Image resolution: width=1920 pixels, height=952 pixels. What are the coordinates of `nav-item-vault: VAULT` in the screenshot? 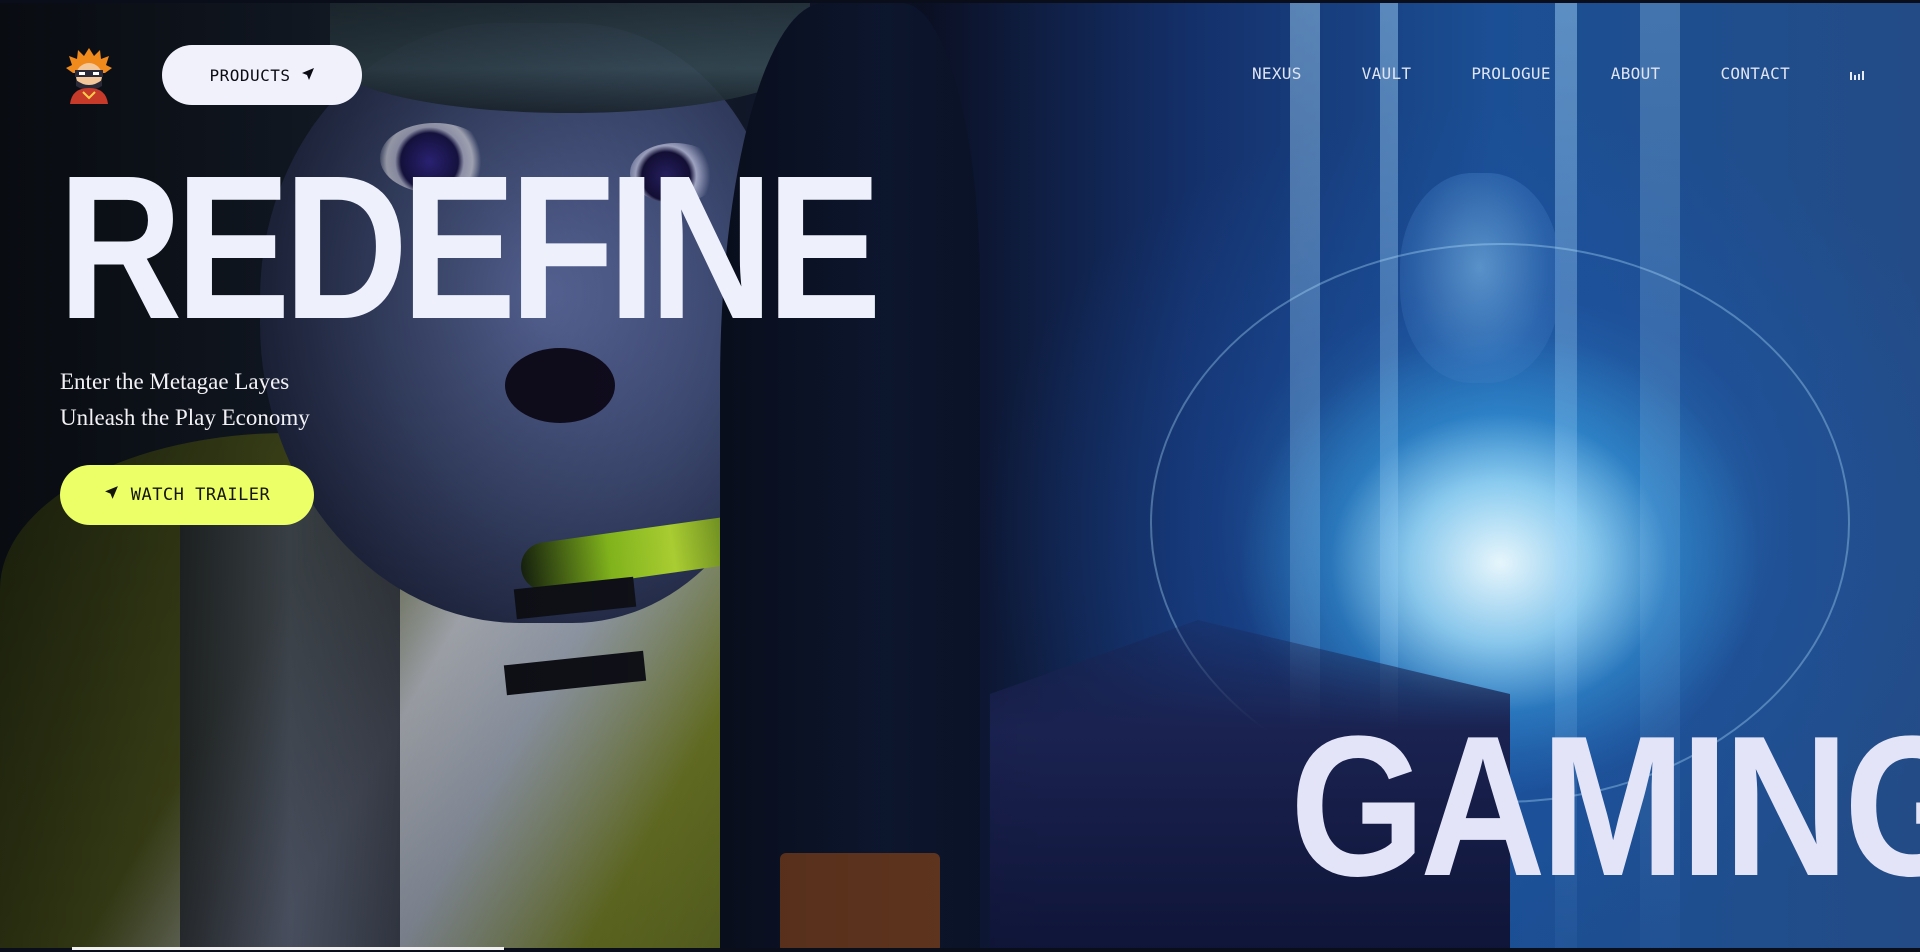 It's located at (1387, 73).